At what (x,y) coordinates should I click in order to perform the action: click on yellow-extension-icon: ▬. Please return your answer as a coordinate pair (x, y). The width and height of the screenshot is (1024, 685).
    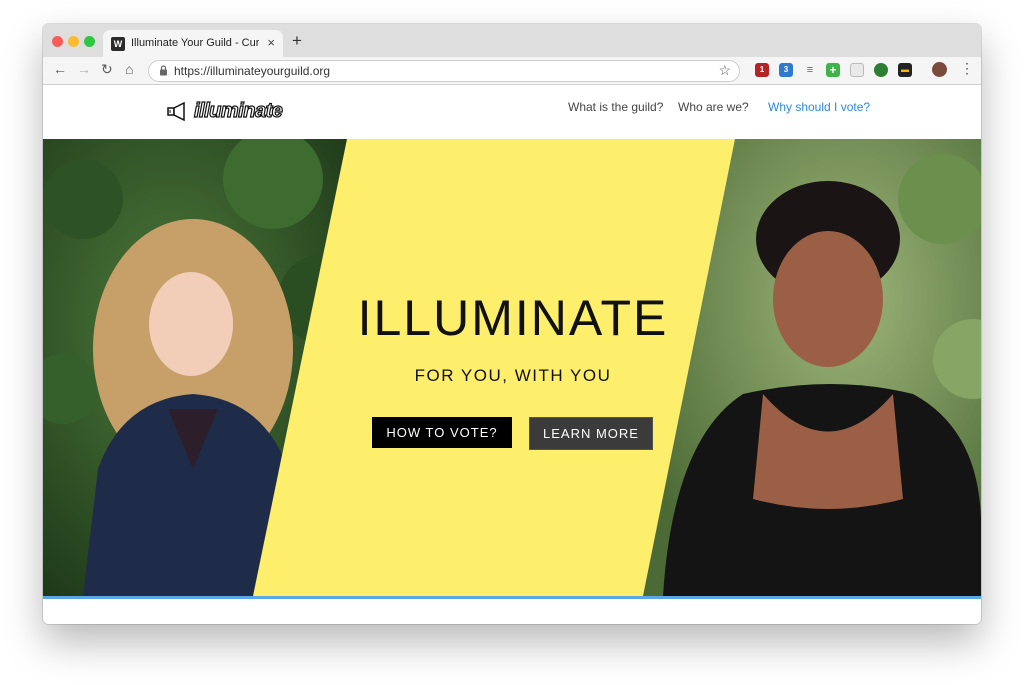
    Looking at the image, I should click on (905, 70).